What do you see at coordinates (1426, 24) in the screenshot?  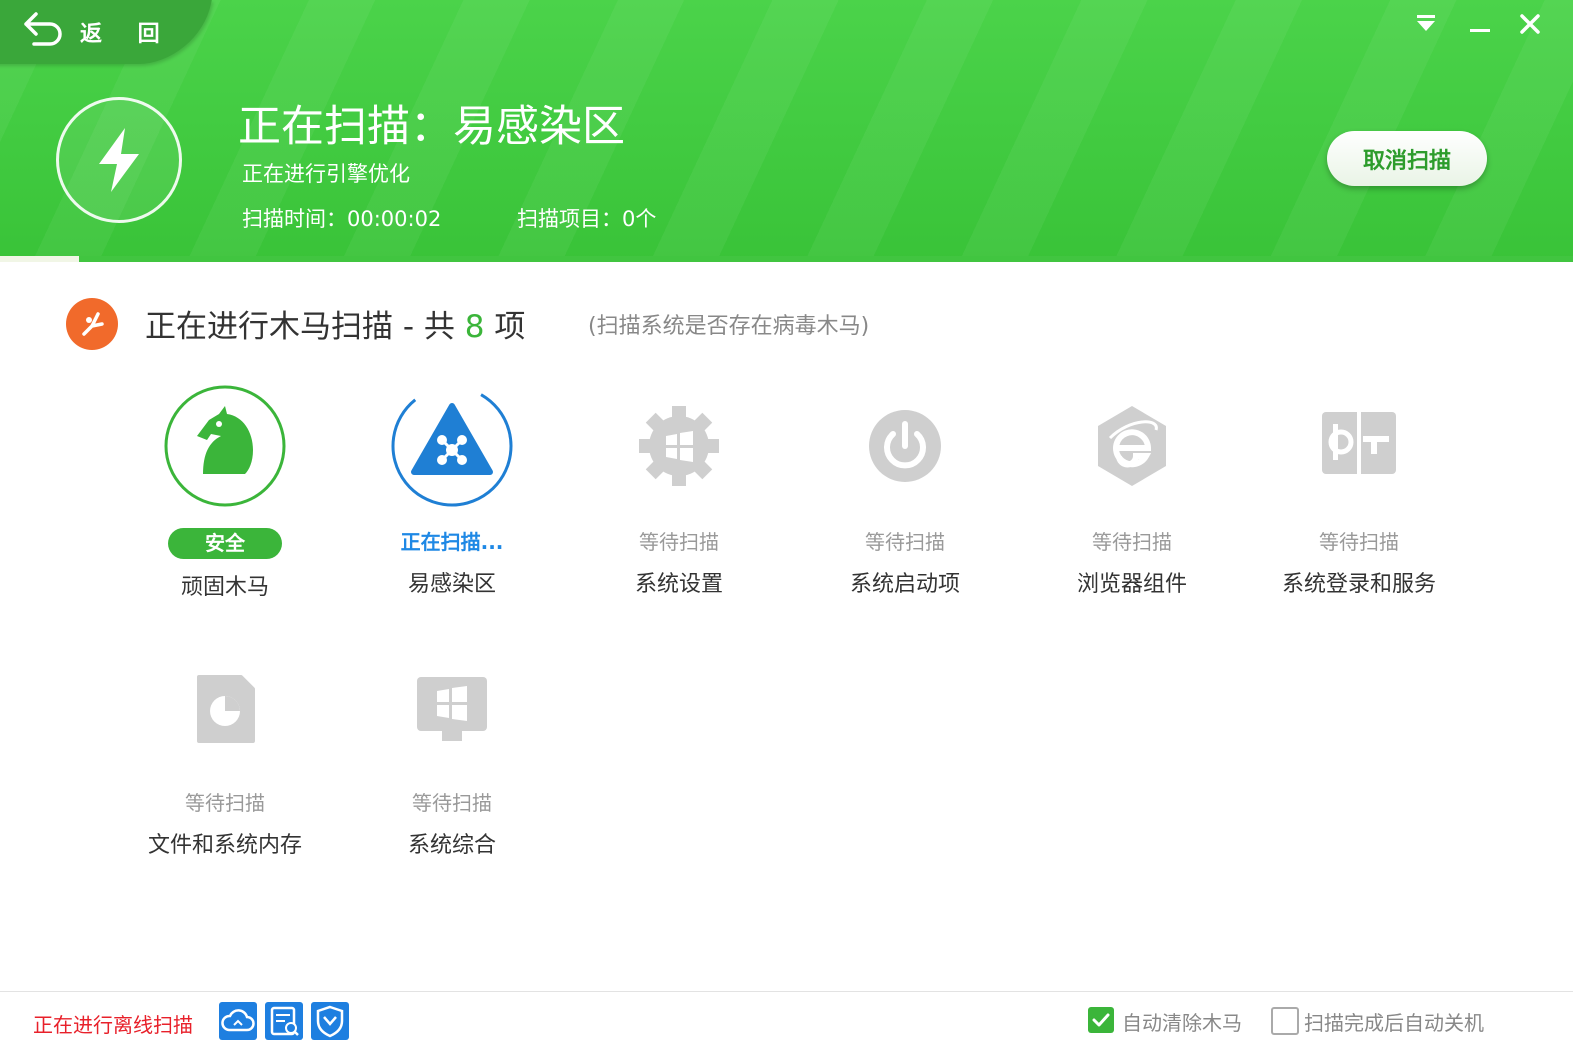 I see `menu-dropdown-icon` at bounding box center [1426, 24].